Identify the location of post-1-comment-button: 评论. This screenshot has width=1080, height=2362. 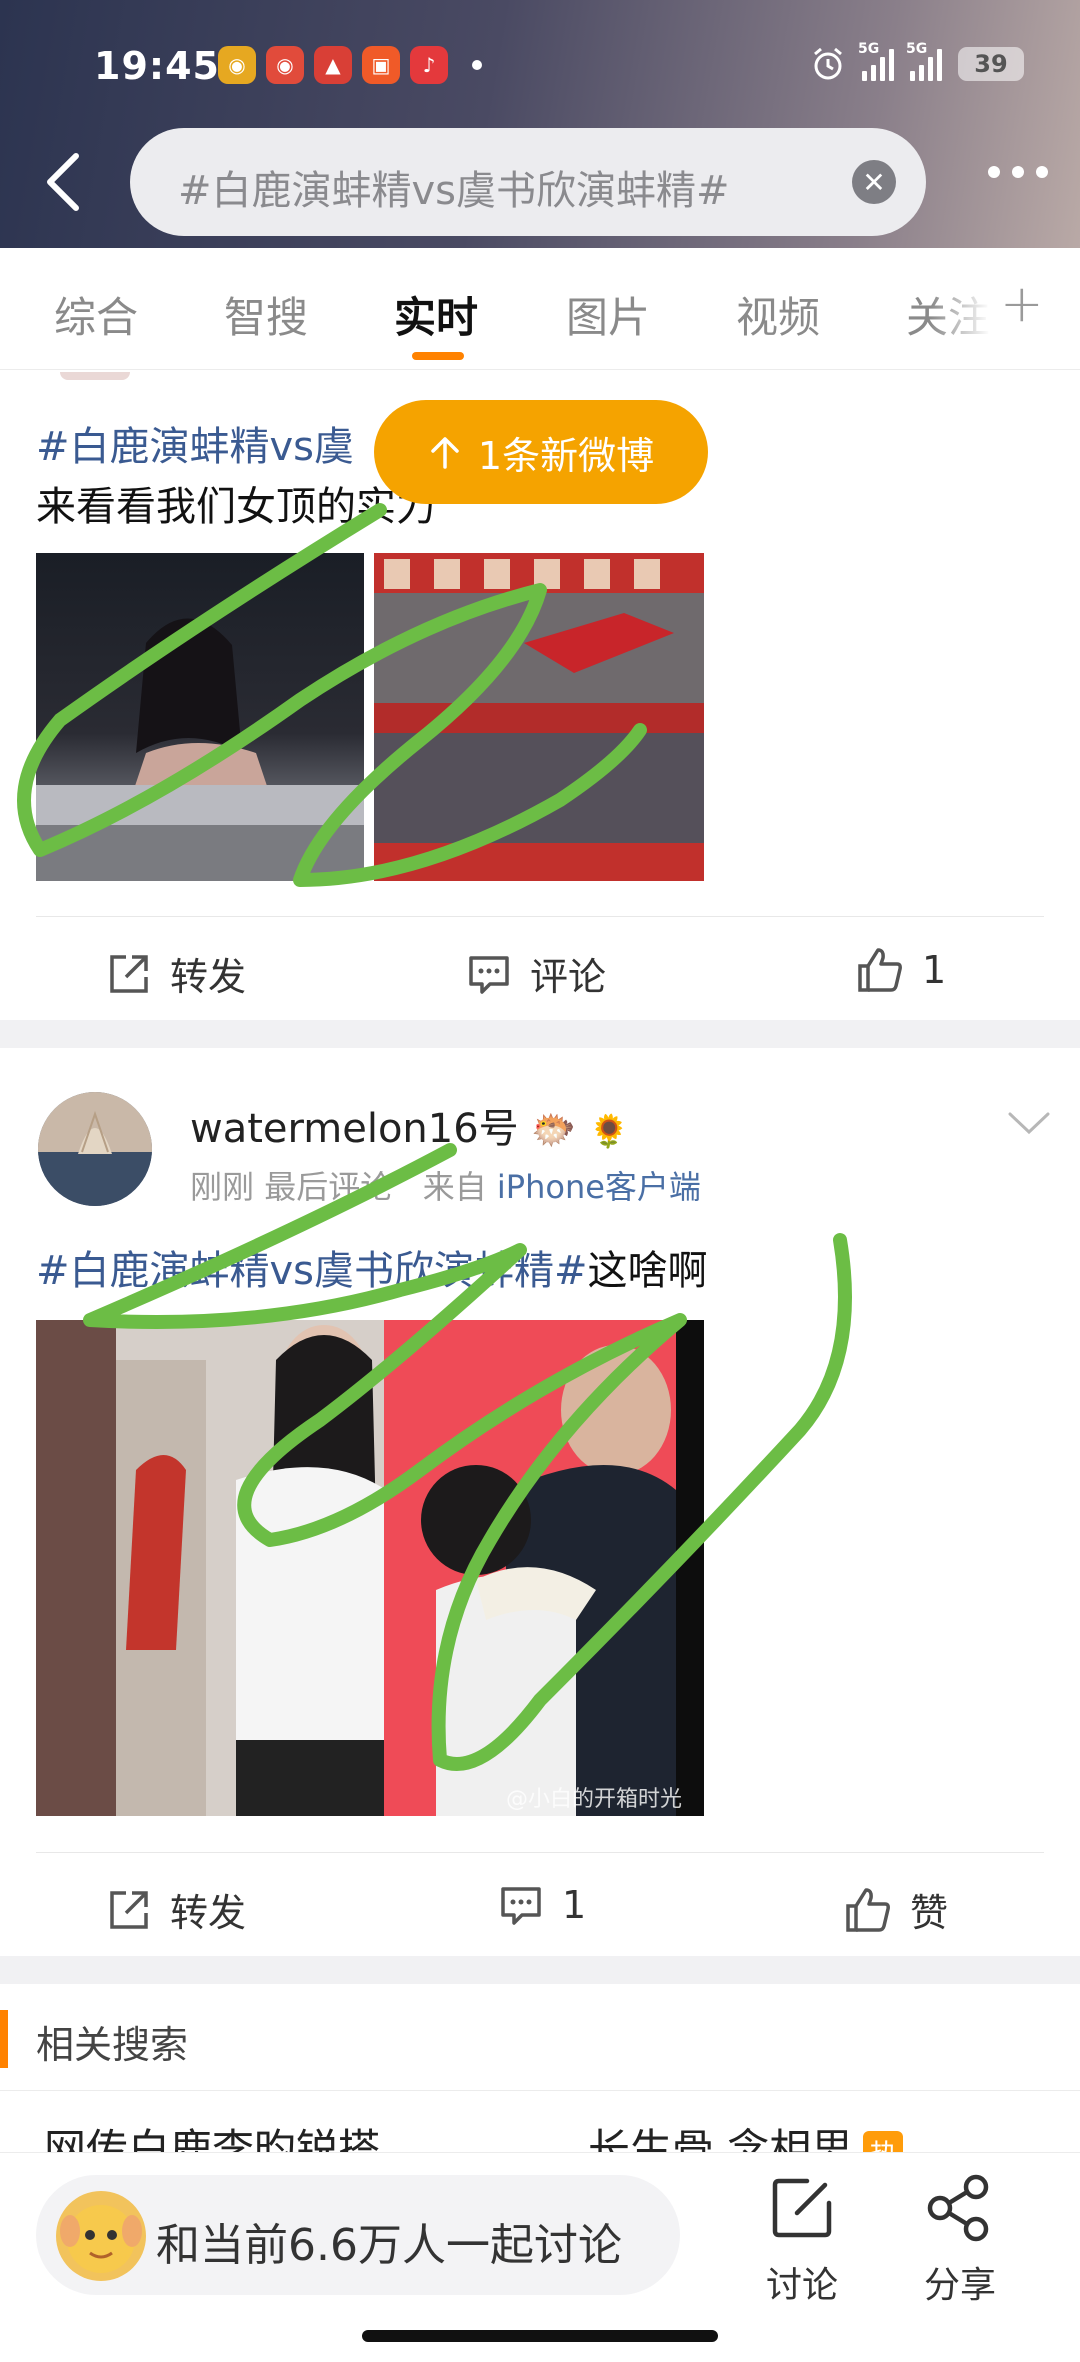
(536, 973).